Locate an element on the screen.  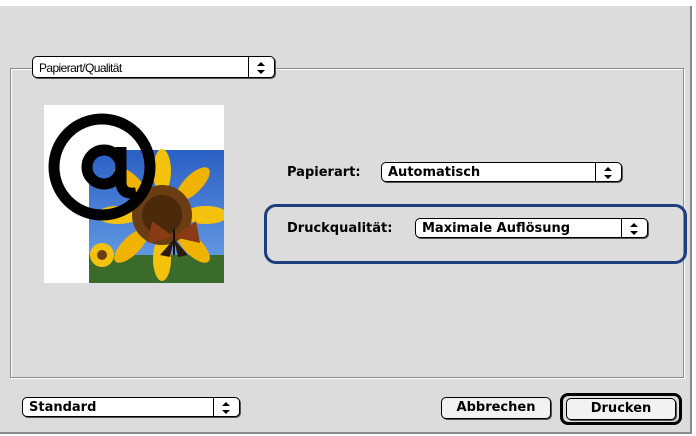
print-quality-popup: Maximale Auflösung is located at coordinates (531, 228).